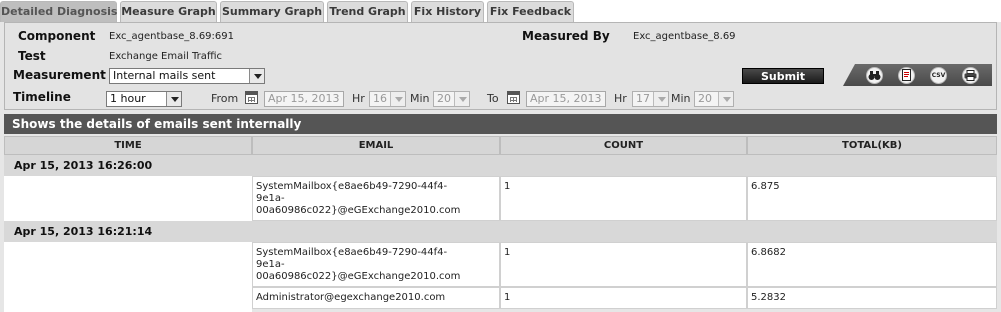 This screenshot has height=312, width=1001. I want to click on measured-by-value: Exc_agentbase_8.69, so click(684, 36).